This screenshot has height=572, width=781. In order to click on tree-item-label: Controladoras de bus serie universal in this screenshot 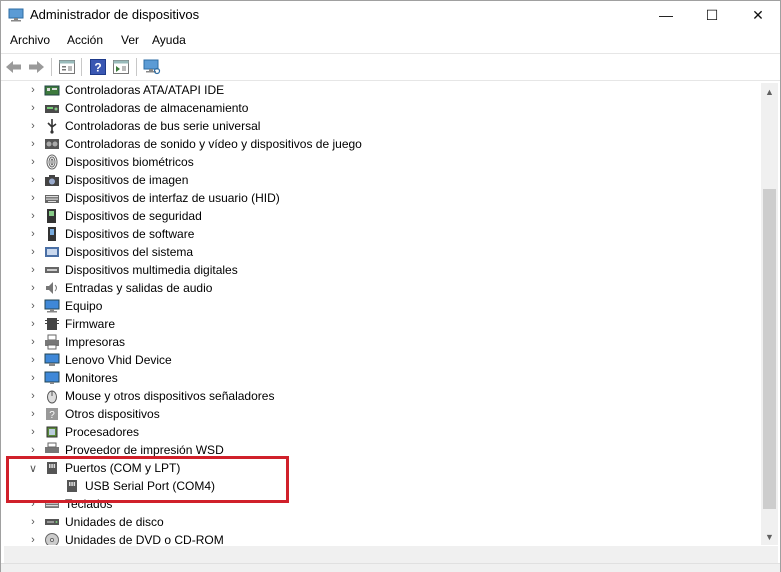, I will do `click(163, 126)`.